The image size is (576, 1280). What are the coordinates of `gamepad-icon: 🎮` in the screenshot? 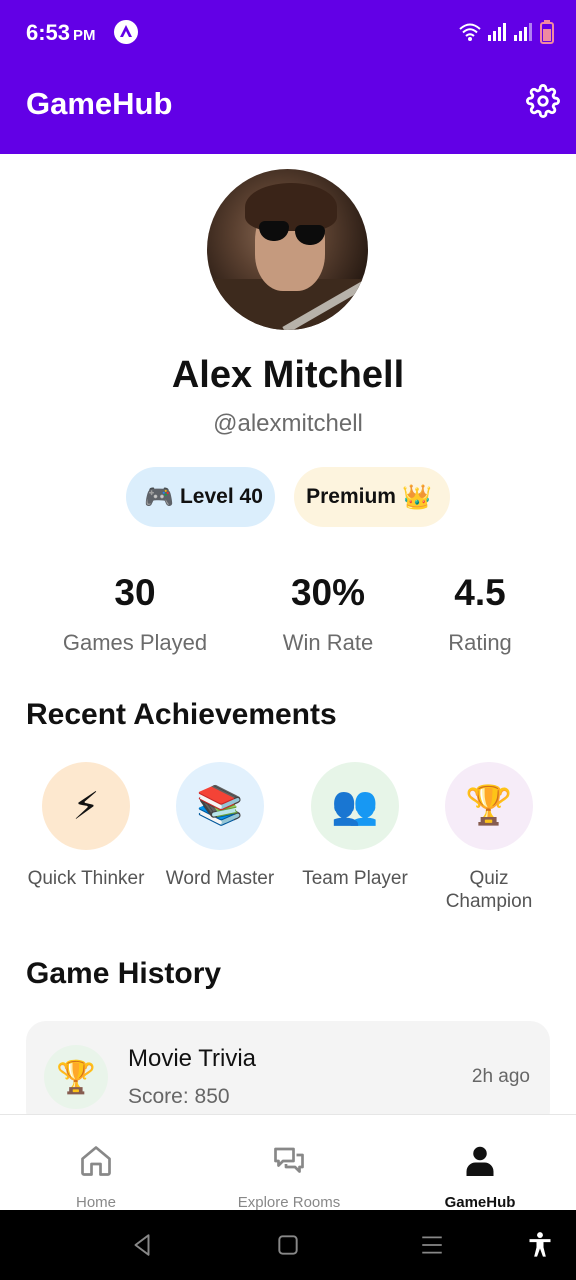 It's located at (159, 497).